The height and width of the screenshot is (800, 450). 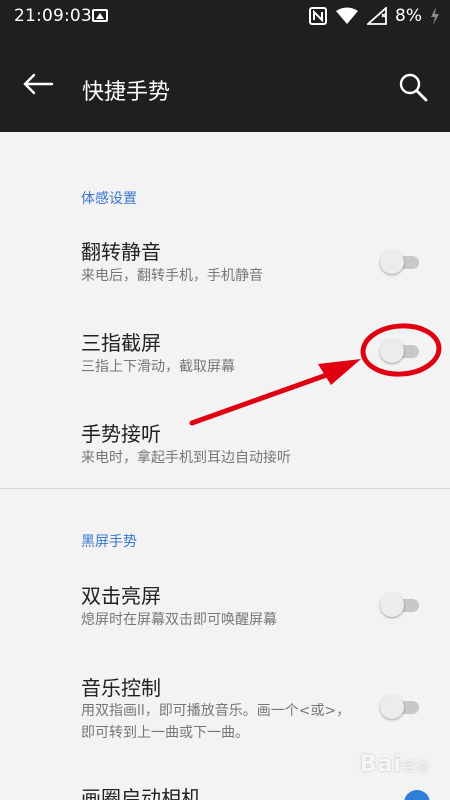 What do you see at coordinates (158, 367) in the screenshot?
I see `setting-subtitle: 三指上下滑动，截取屏幕` at bounding box center [158, 367].